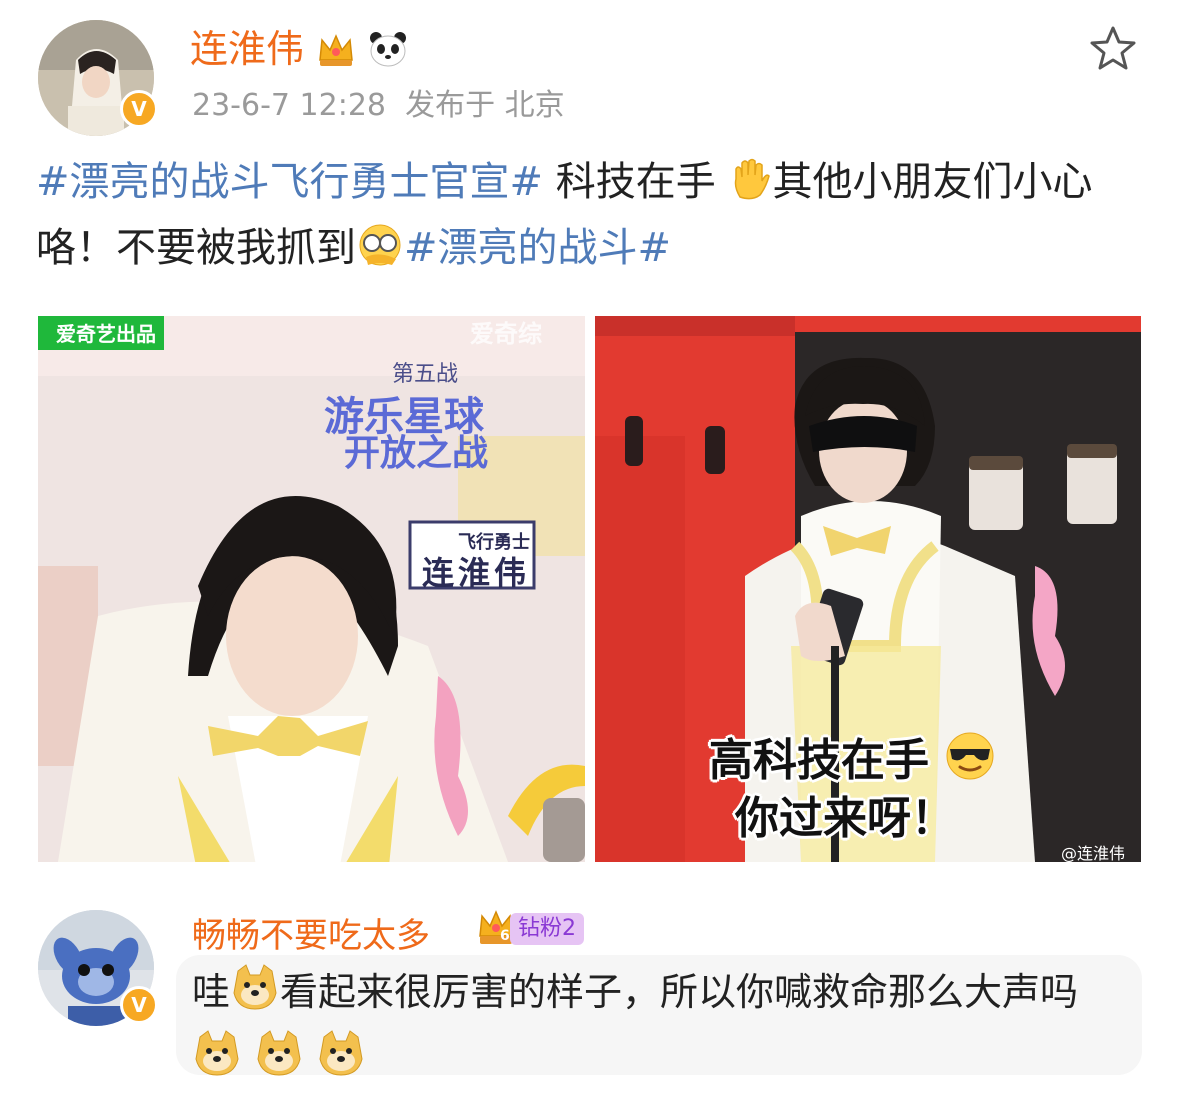  Describe the element at coordinates (289, 105) in the screenshot. I see `post-timestamp: 23-6-7 12:28` at that location.